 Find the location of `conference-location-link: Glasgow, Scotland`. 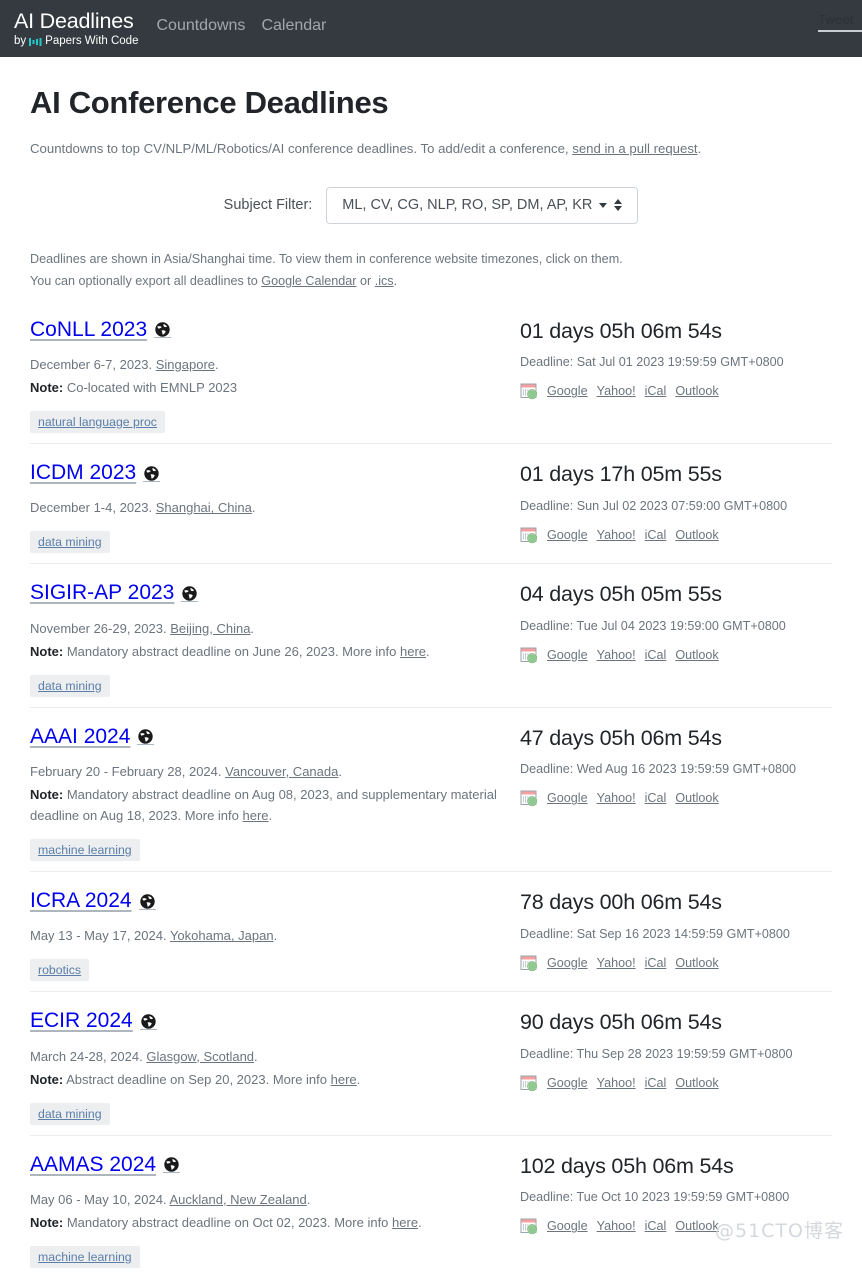

conference-location-link: Glasgow, Scotland is located at coordinates (200, 1056).